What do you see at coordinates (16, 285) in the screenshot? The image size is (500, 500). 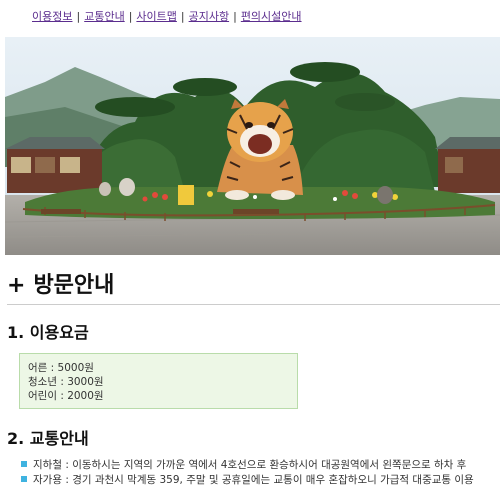 I see `title-plus-icon: +` at bounding box center [16, 285].